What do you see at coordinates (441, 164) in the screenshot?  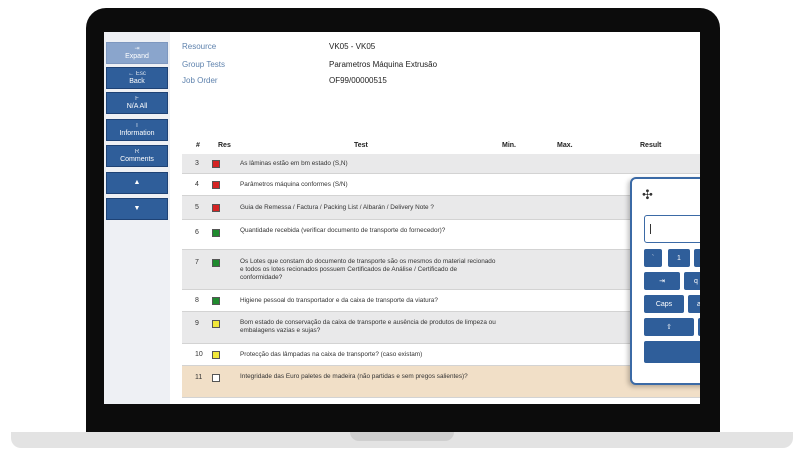 I see `table-row: 3 As lâminas estão em bm estado (S,N)` at bounding box center [441, 164].